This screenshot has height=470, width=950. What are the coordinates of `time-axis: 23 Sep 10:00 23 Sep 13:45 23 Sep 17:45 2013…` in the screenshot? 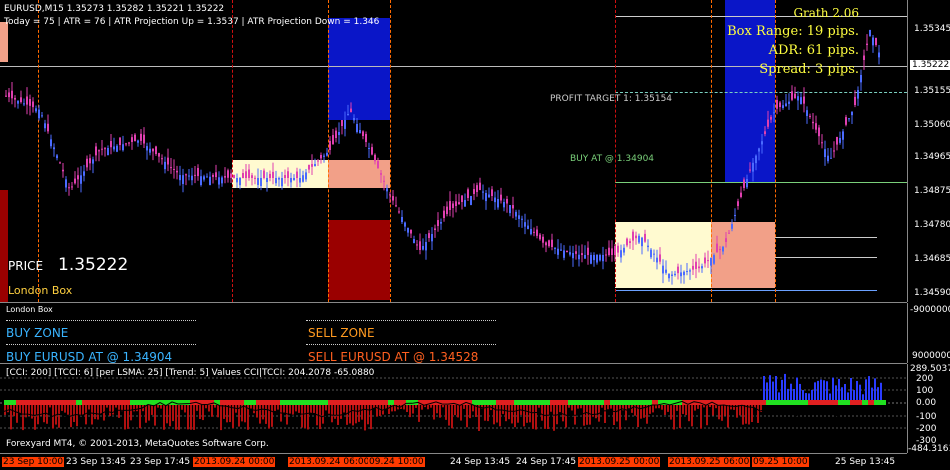 It's located at (475, 462).